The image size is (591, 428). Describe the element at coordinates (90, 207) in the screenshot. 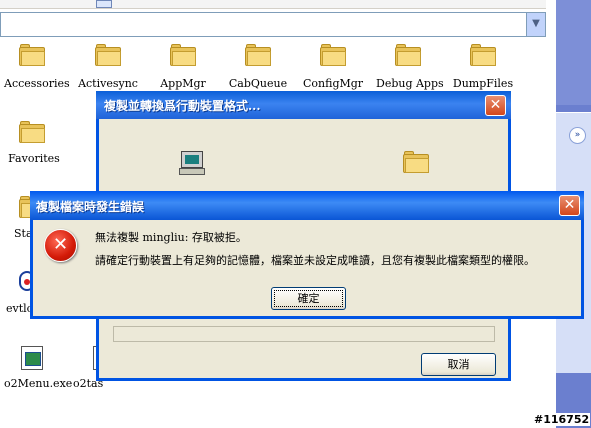

I see `error-dialog-title: 複製檔案時發生錯誤` at that location.